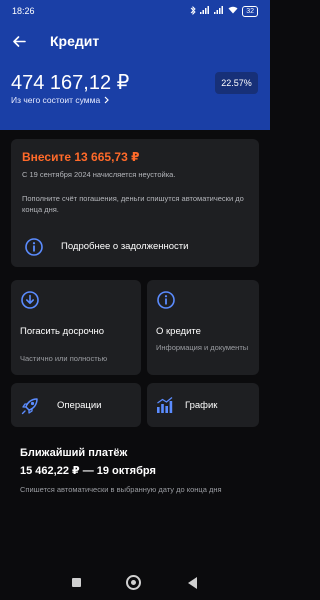  I want to click on next-payment-title: Ближайший платёж, so click(74, 453).